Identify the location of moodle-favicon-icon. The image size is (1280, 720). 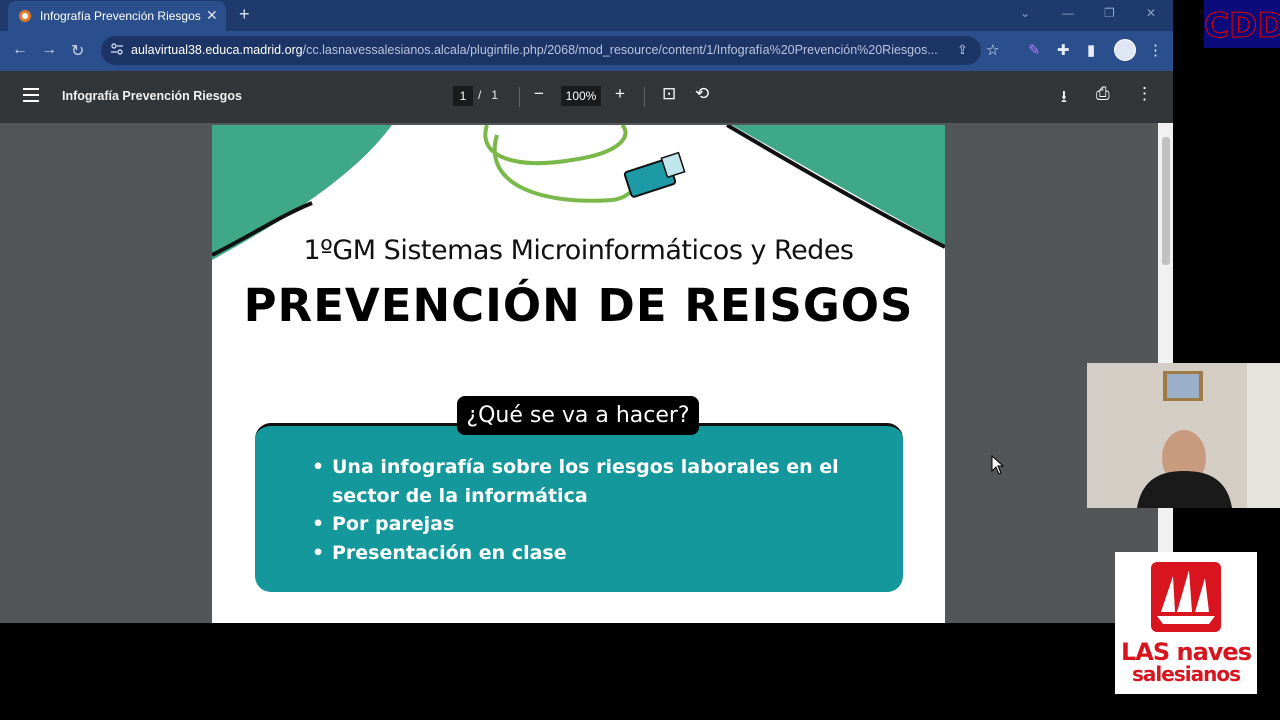
(25, 16).